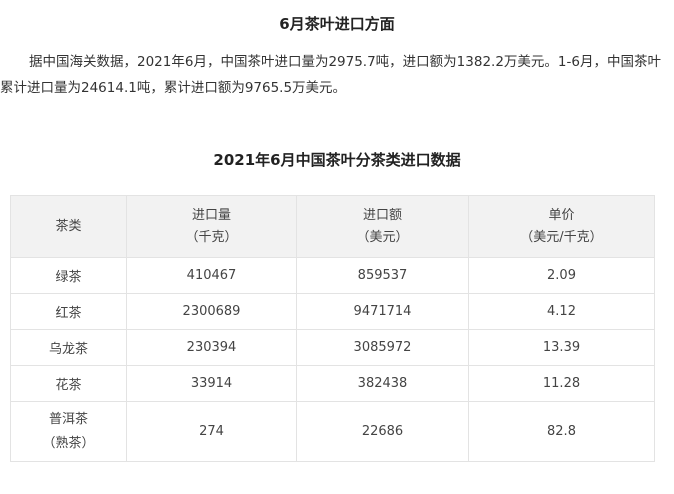 This screenshot has width=674, height=494. I want to click on header-import-volume: 进口量 （千克）, so click(211, 226).